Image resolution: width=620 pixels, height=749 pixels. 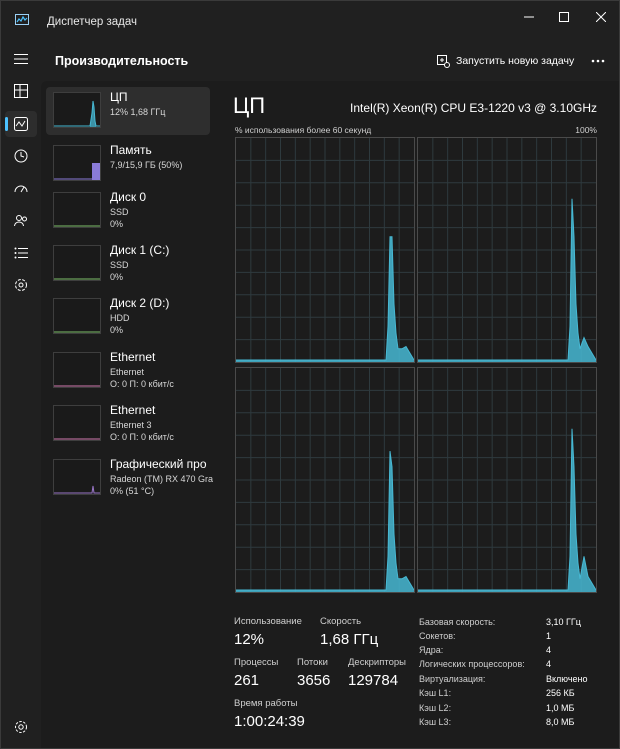 I want to click on adapter-name: Ethernet, so click(x=127, y=372).